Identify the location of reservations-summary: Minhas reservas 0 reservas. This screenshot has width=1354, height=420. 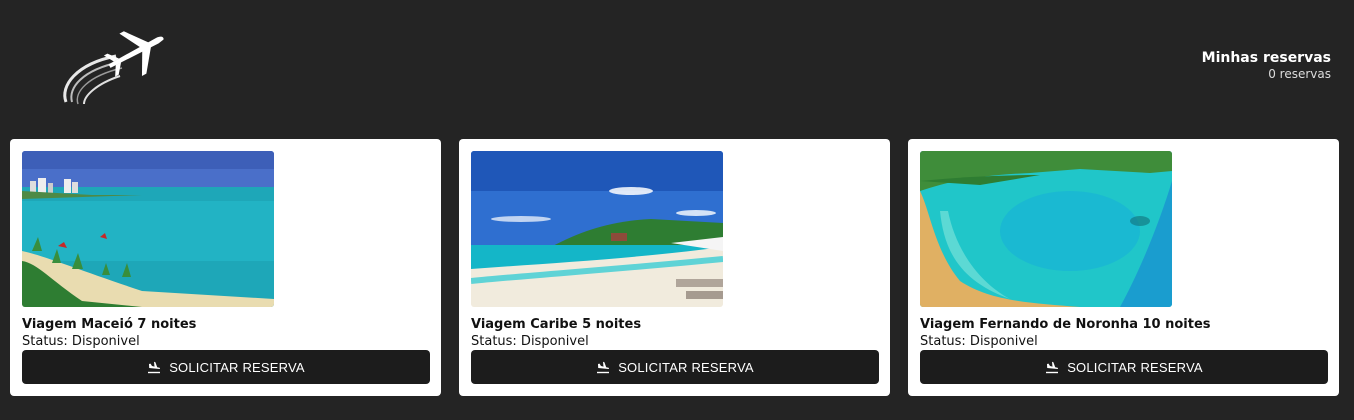
(1266, 66).